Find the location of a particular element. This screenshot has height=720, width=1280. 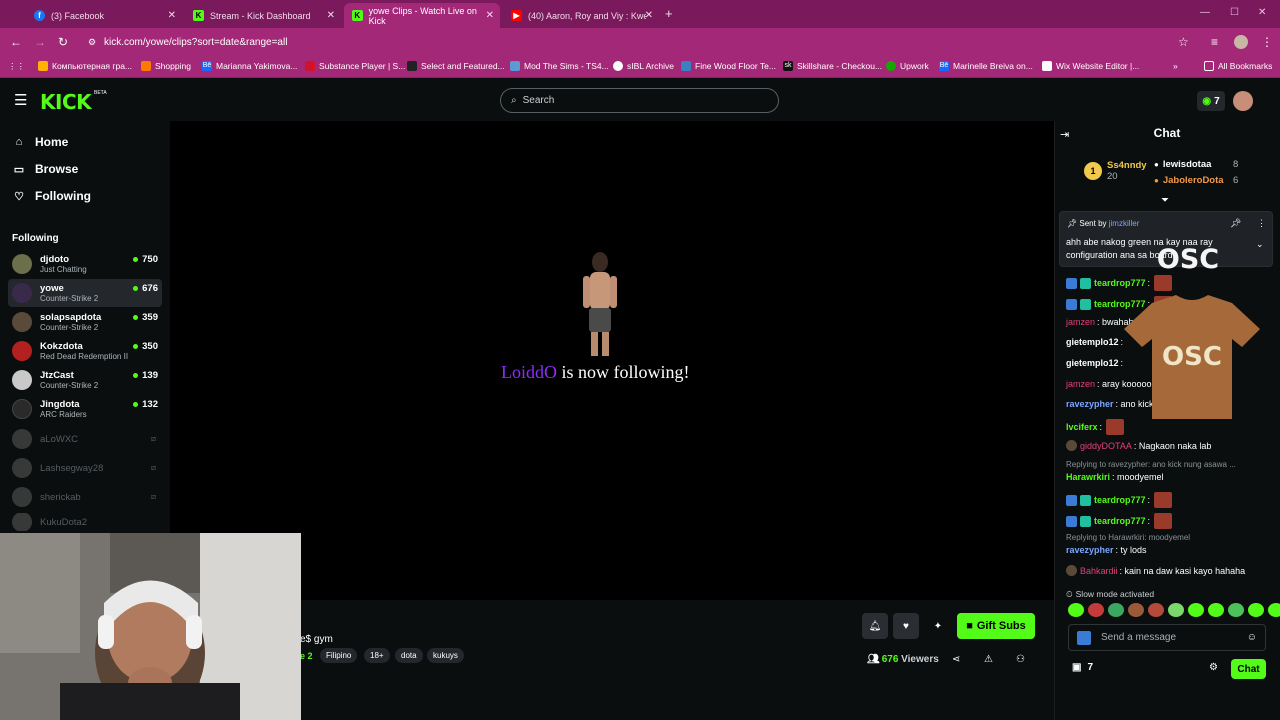

tab-facebook: f (3) Facebook ✕ is located at coordinates (104, 15).